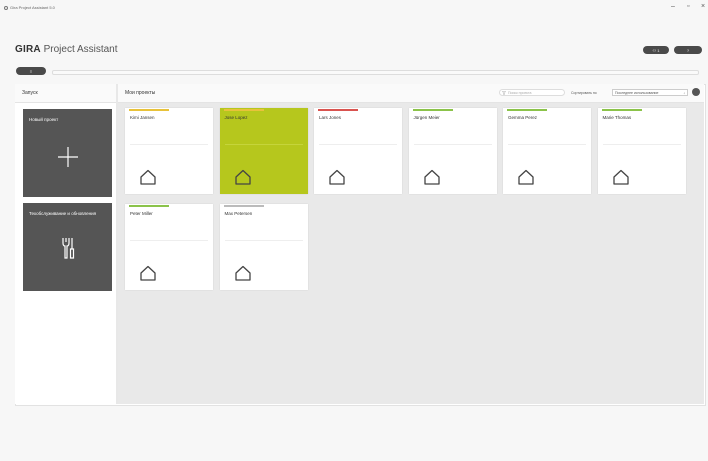 This screenshot has width=708, height=461. Describe the element at coordinates (169, 151) in the screenshot. I see `project-card: Kimi Jansen` at that location.